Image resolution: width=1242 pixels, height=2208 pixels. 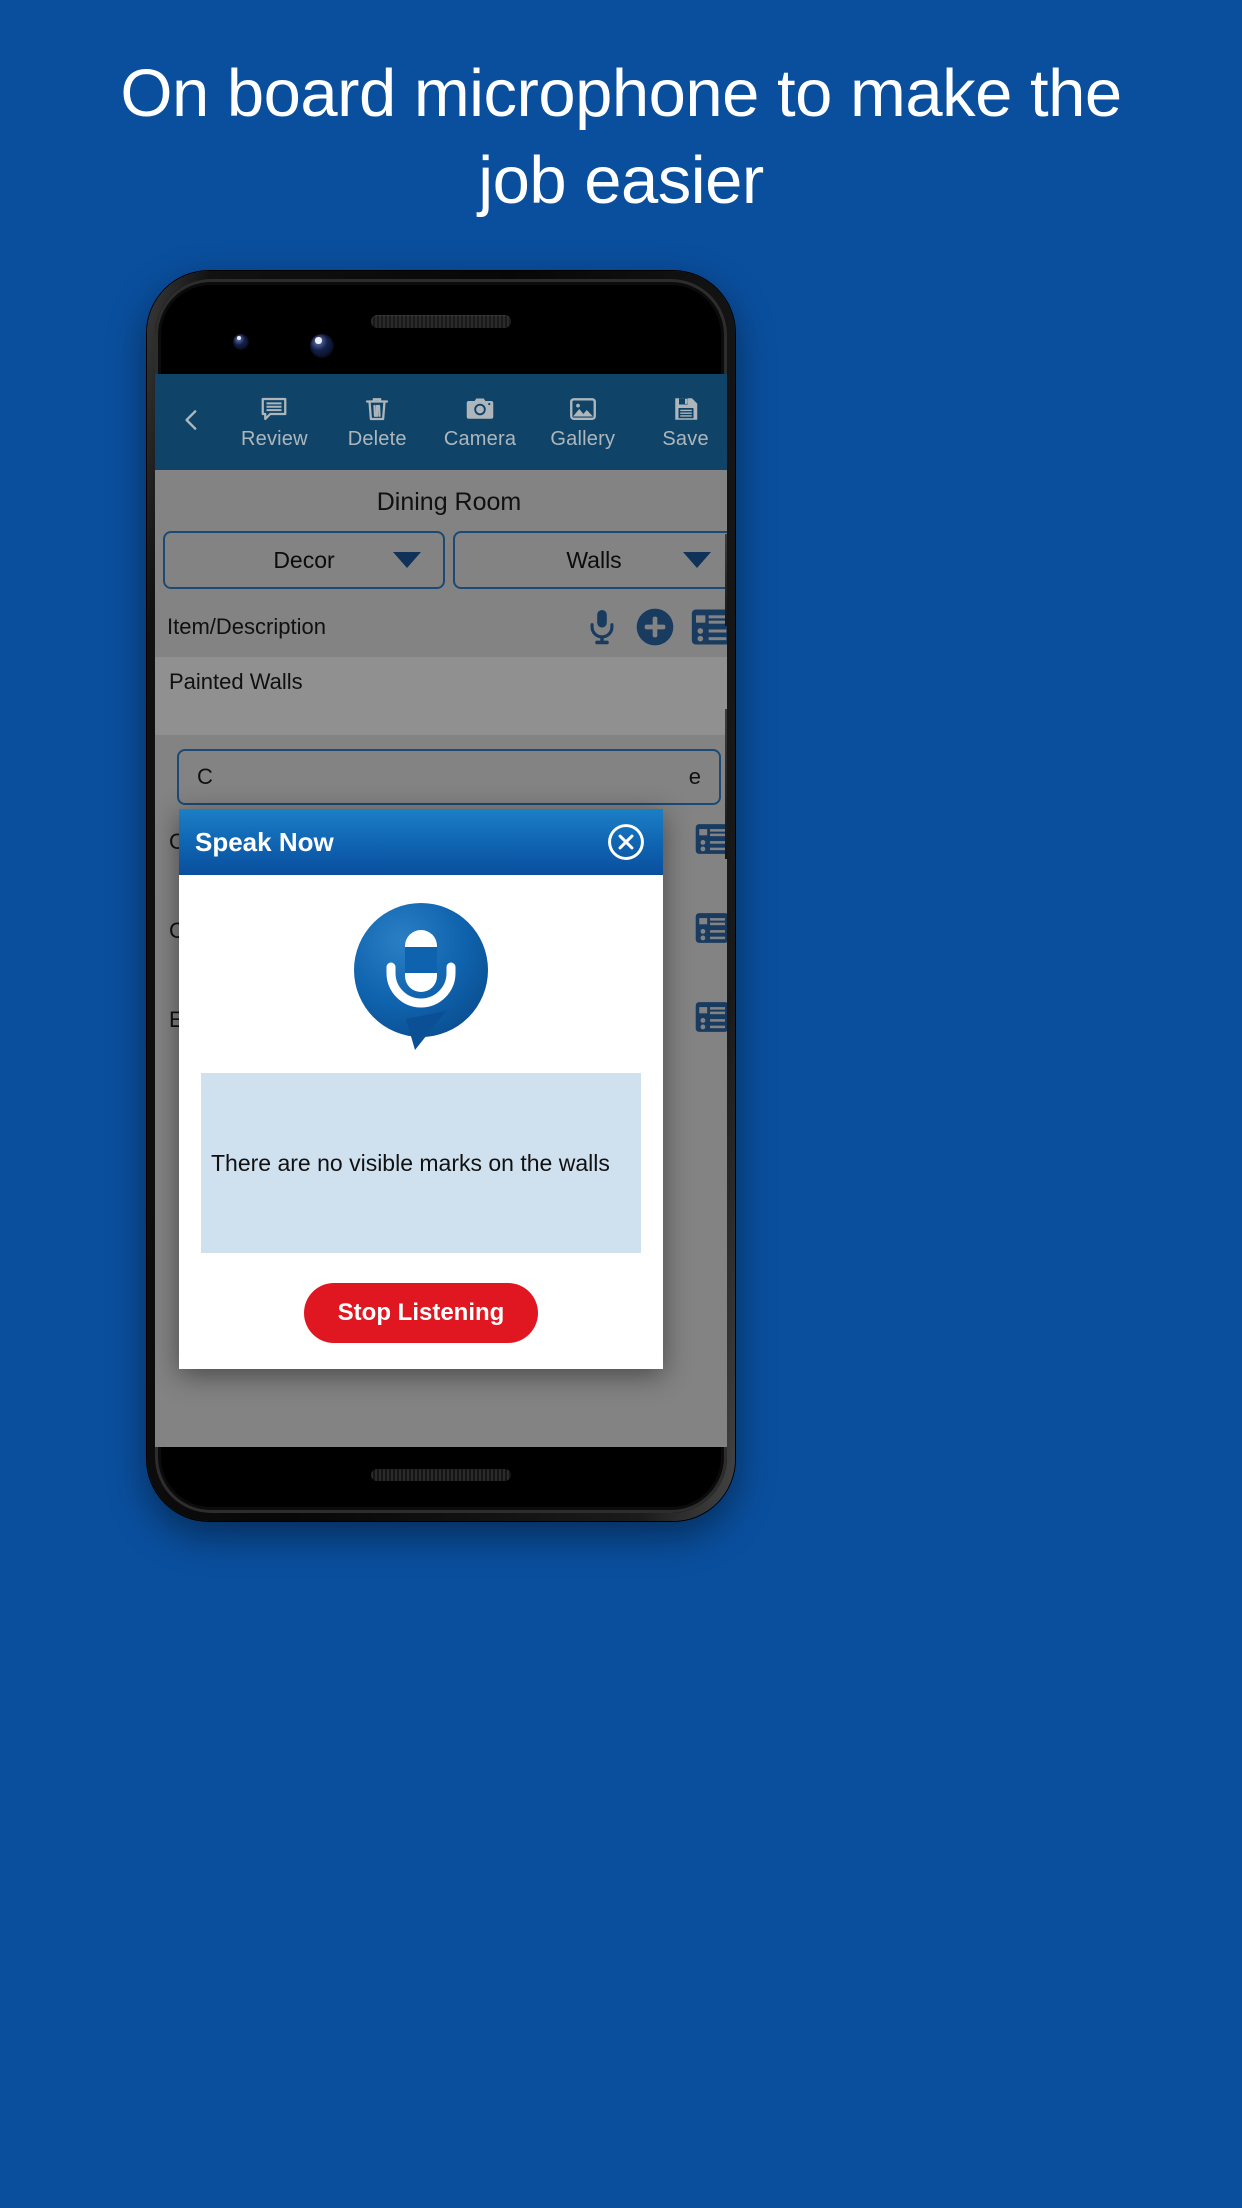 I want to click on volume-button, so click(x=726, y=784).